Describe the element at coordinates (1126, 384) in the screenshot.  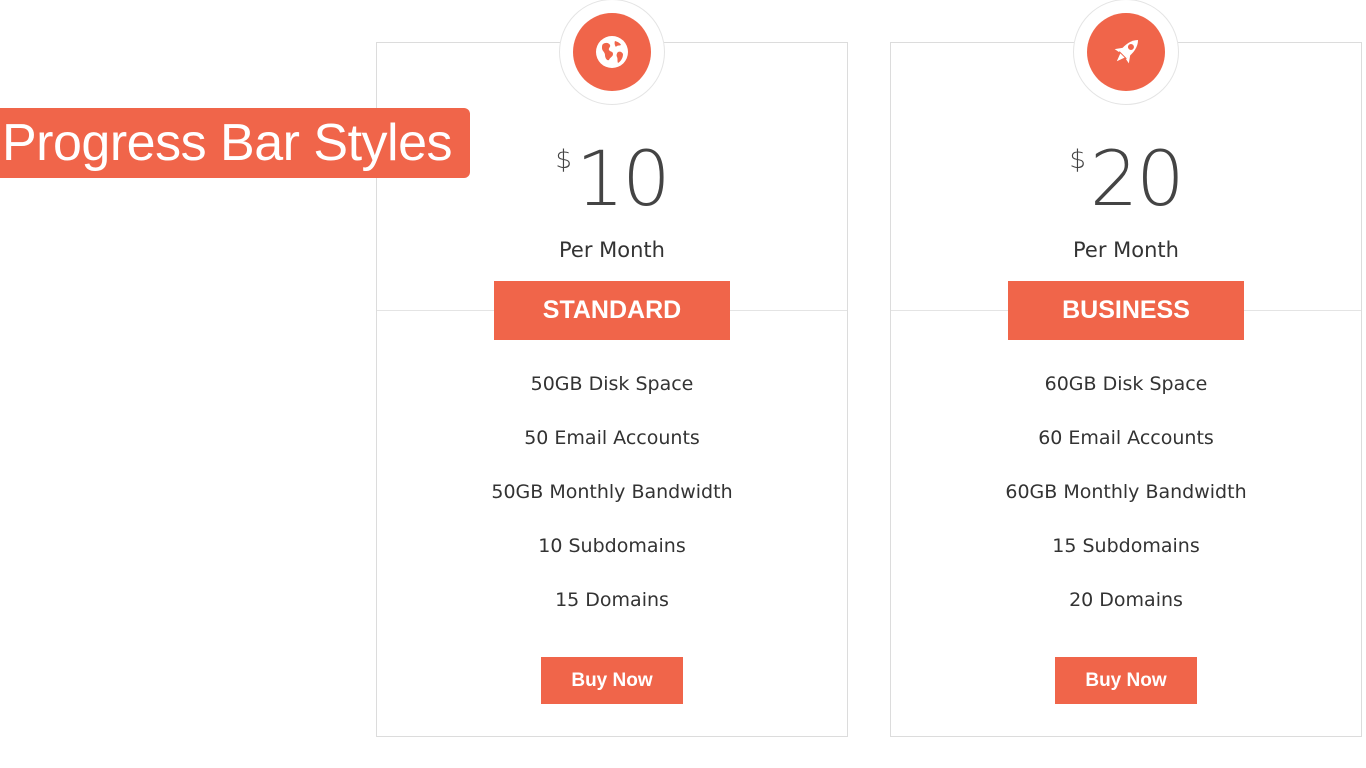
I see `feature-item: 60GB Disk Space` at that location.